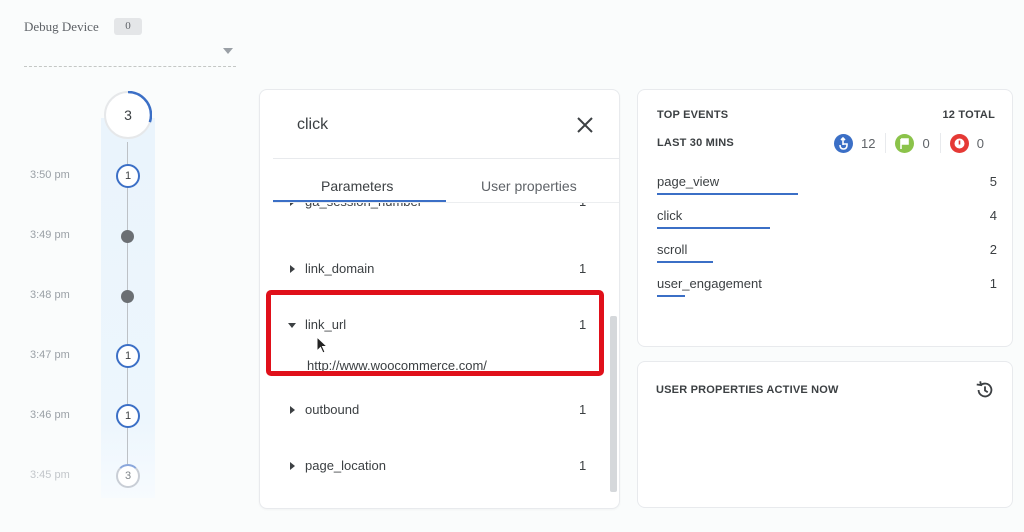  I want to click on event-type-counters: 12 0 0, so click(909, 143).